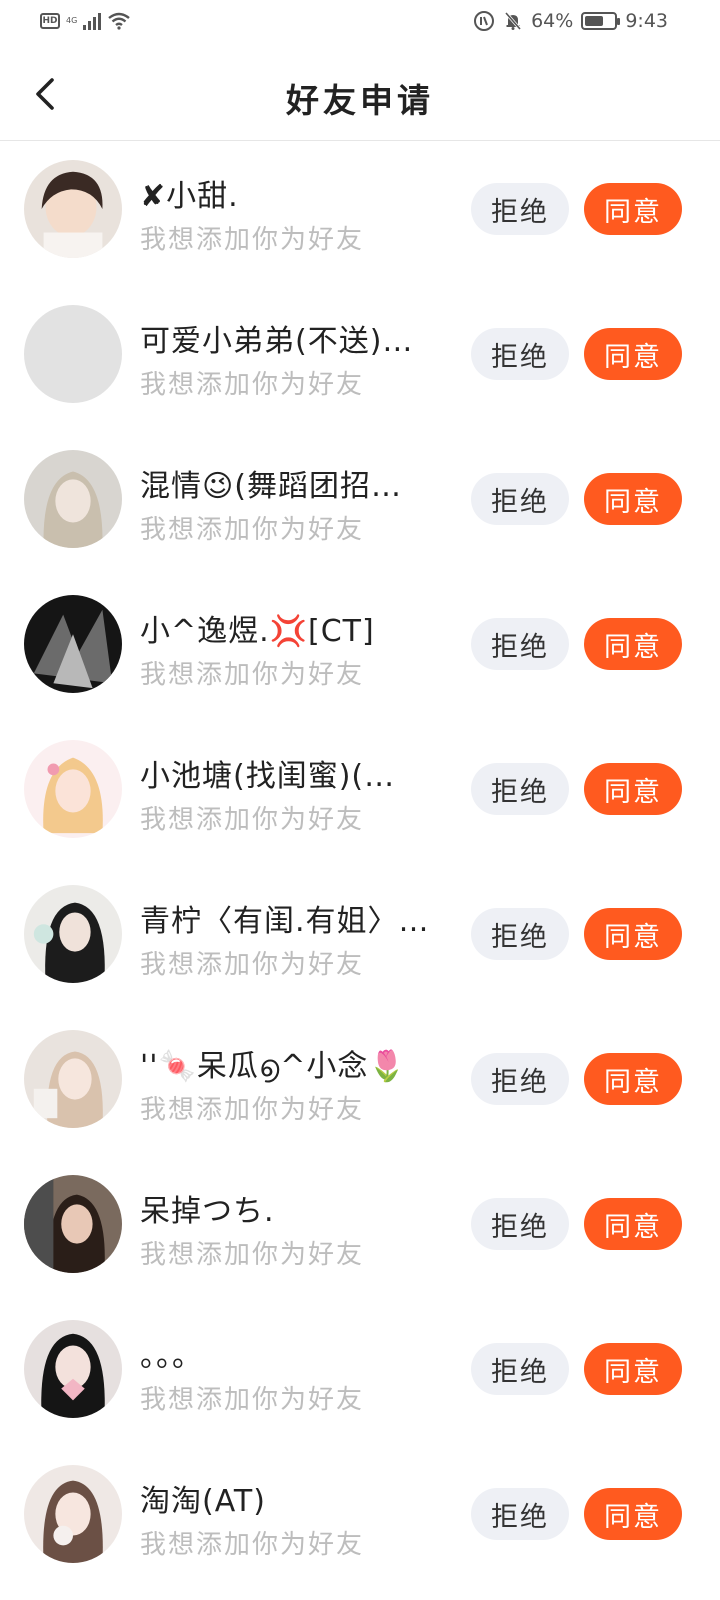  Describe the element at coordinates (360, 1373) in the screenshot. I see `friend-request-item: 。。。 我想添加你为好友 拒绝 同意` at that location.